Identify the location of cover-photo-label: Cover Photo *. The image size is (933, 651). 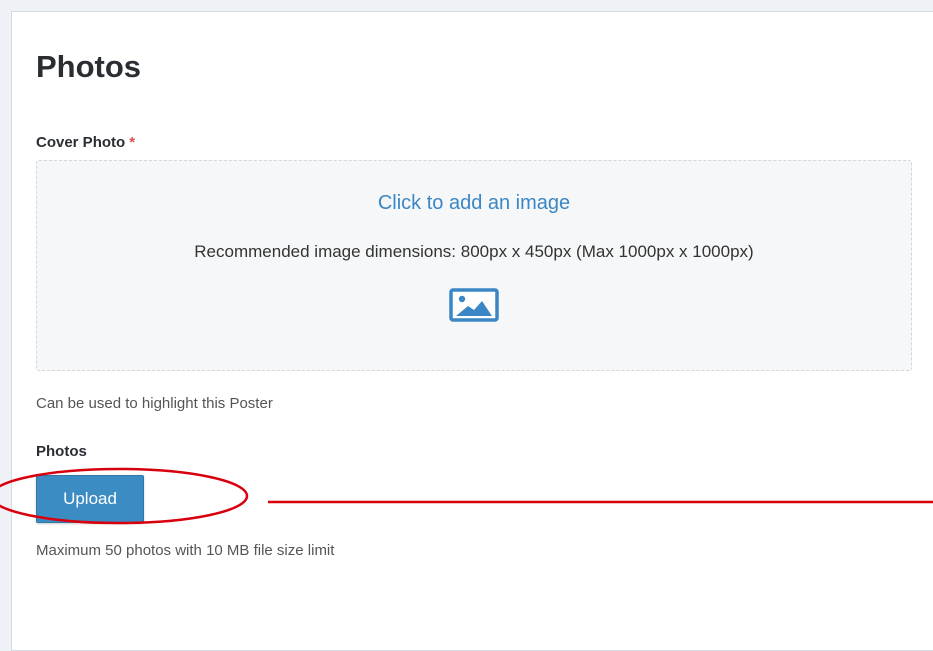
(85, 143).